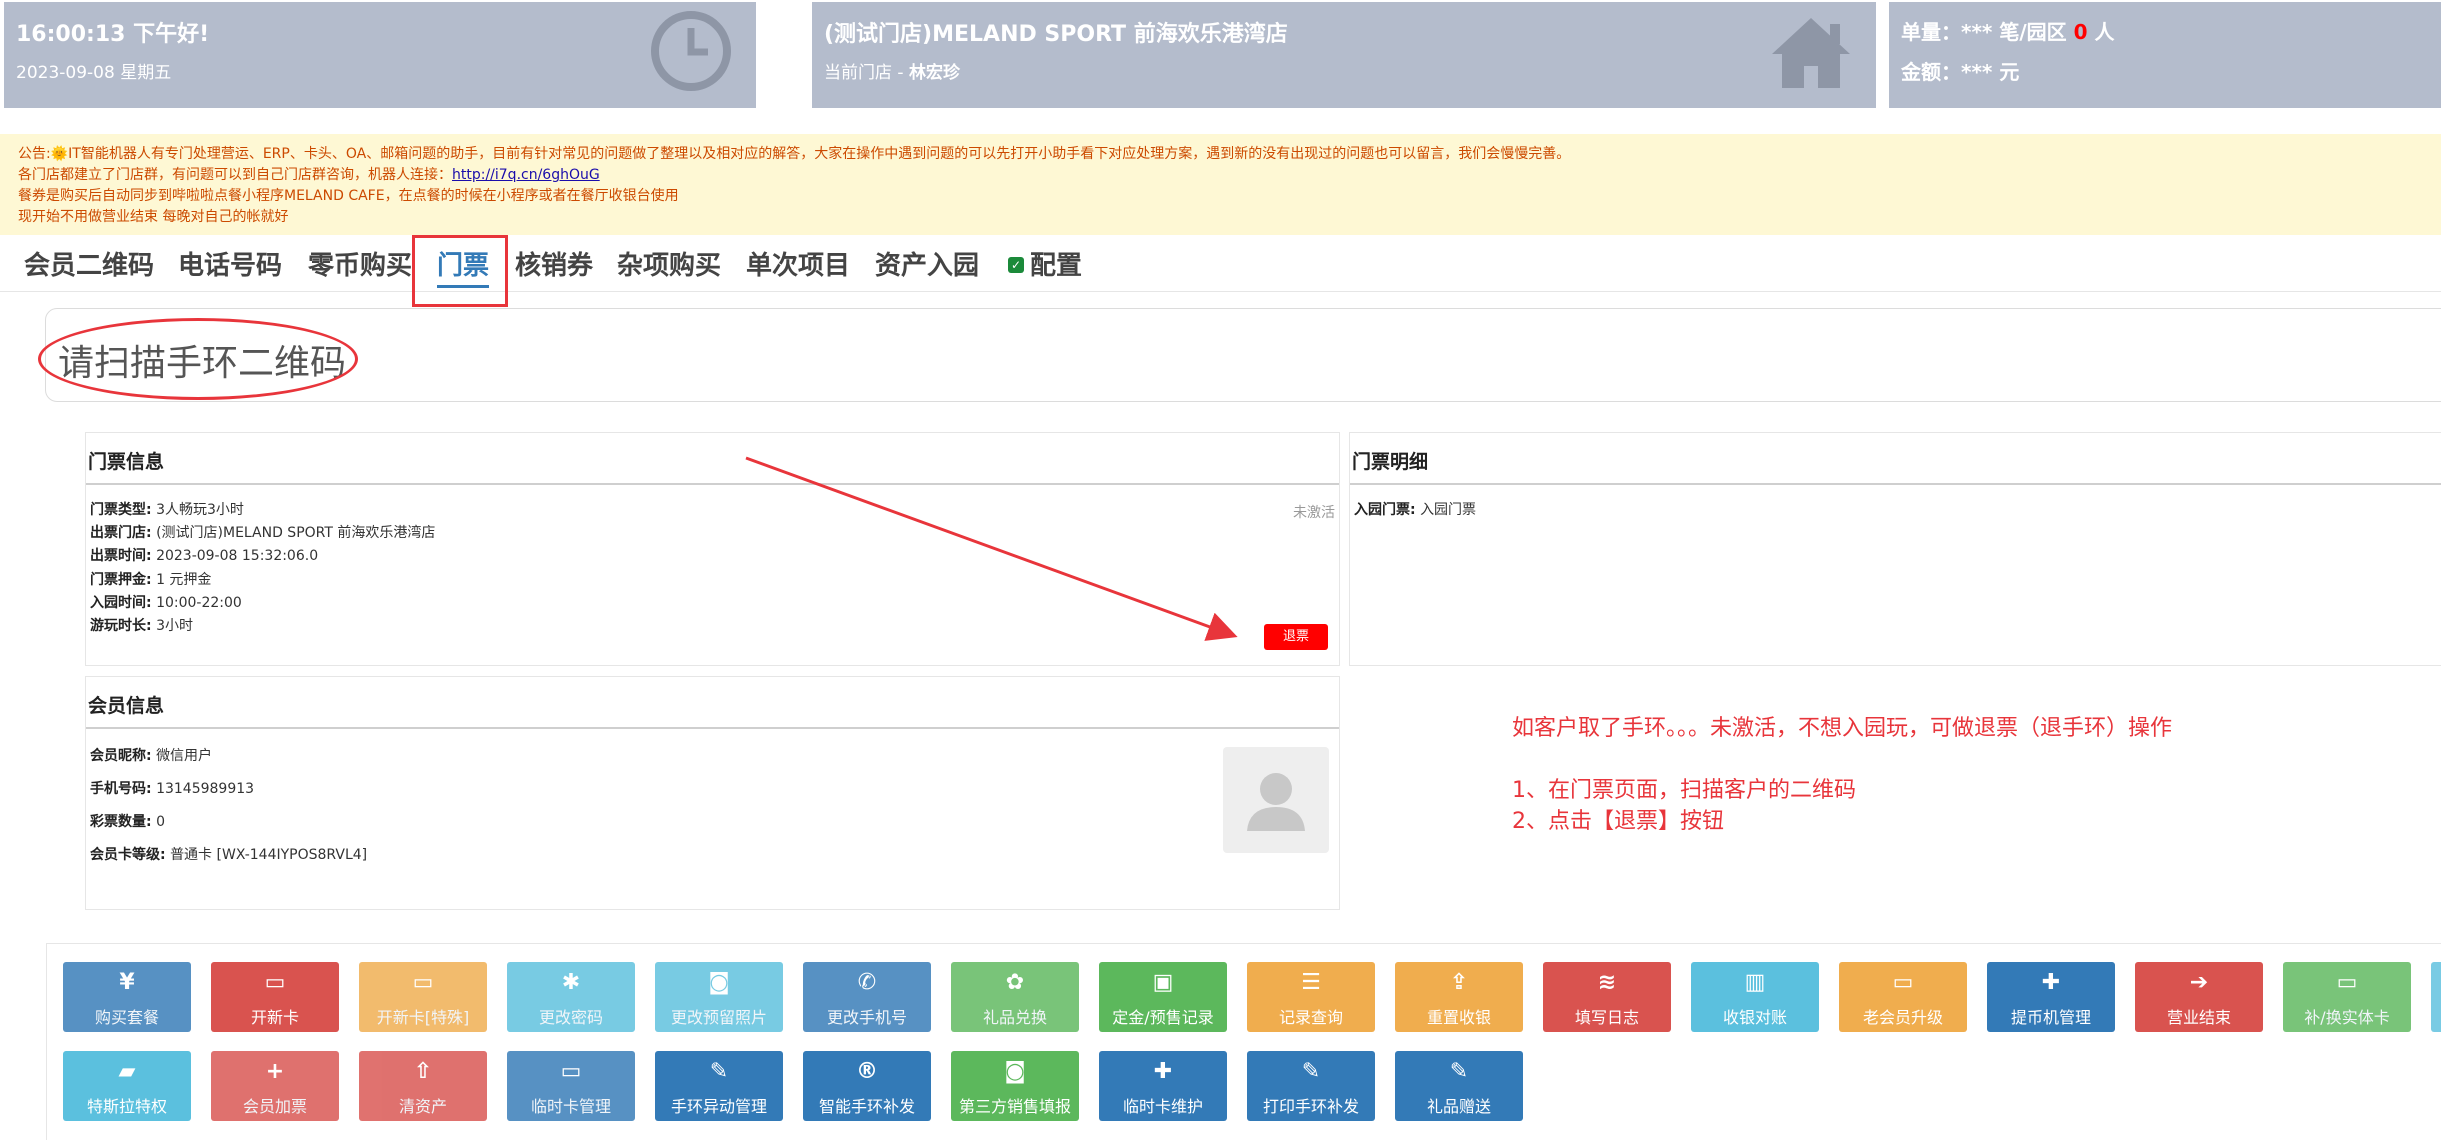 The image size is (2441, 1140). Describe the element at coordinates (1015, 982) in the screenshot. I see `gift-icon: ✿` at that location.